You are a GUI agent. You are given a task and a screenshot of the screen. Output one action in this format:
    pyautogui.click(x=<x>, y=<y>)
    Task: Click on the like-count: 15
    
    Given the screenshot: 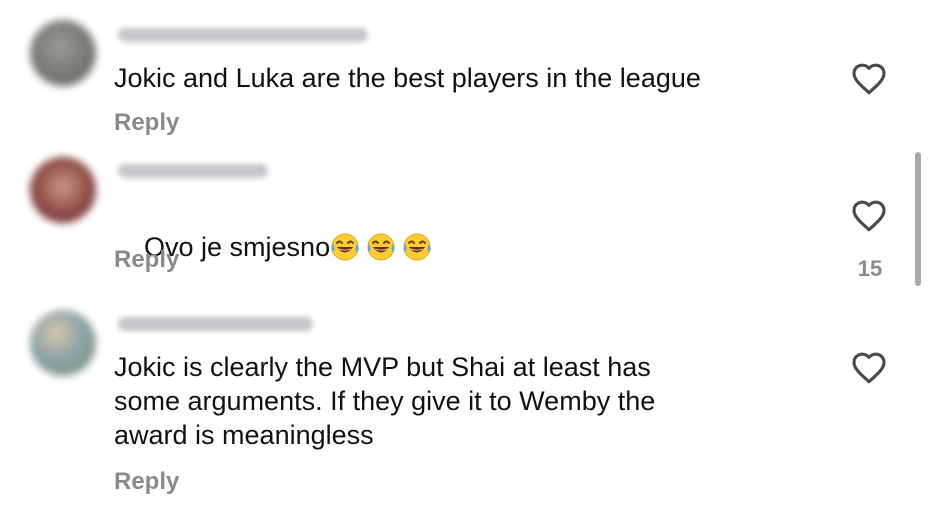 What is the action you would take?
    pyautogui.click(x=870, y=268)
    